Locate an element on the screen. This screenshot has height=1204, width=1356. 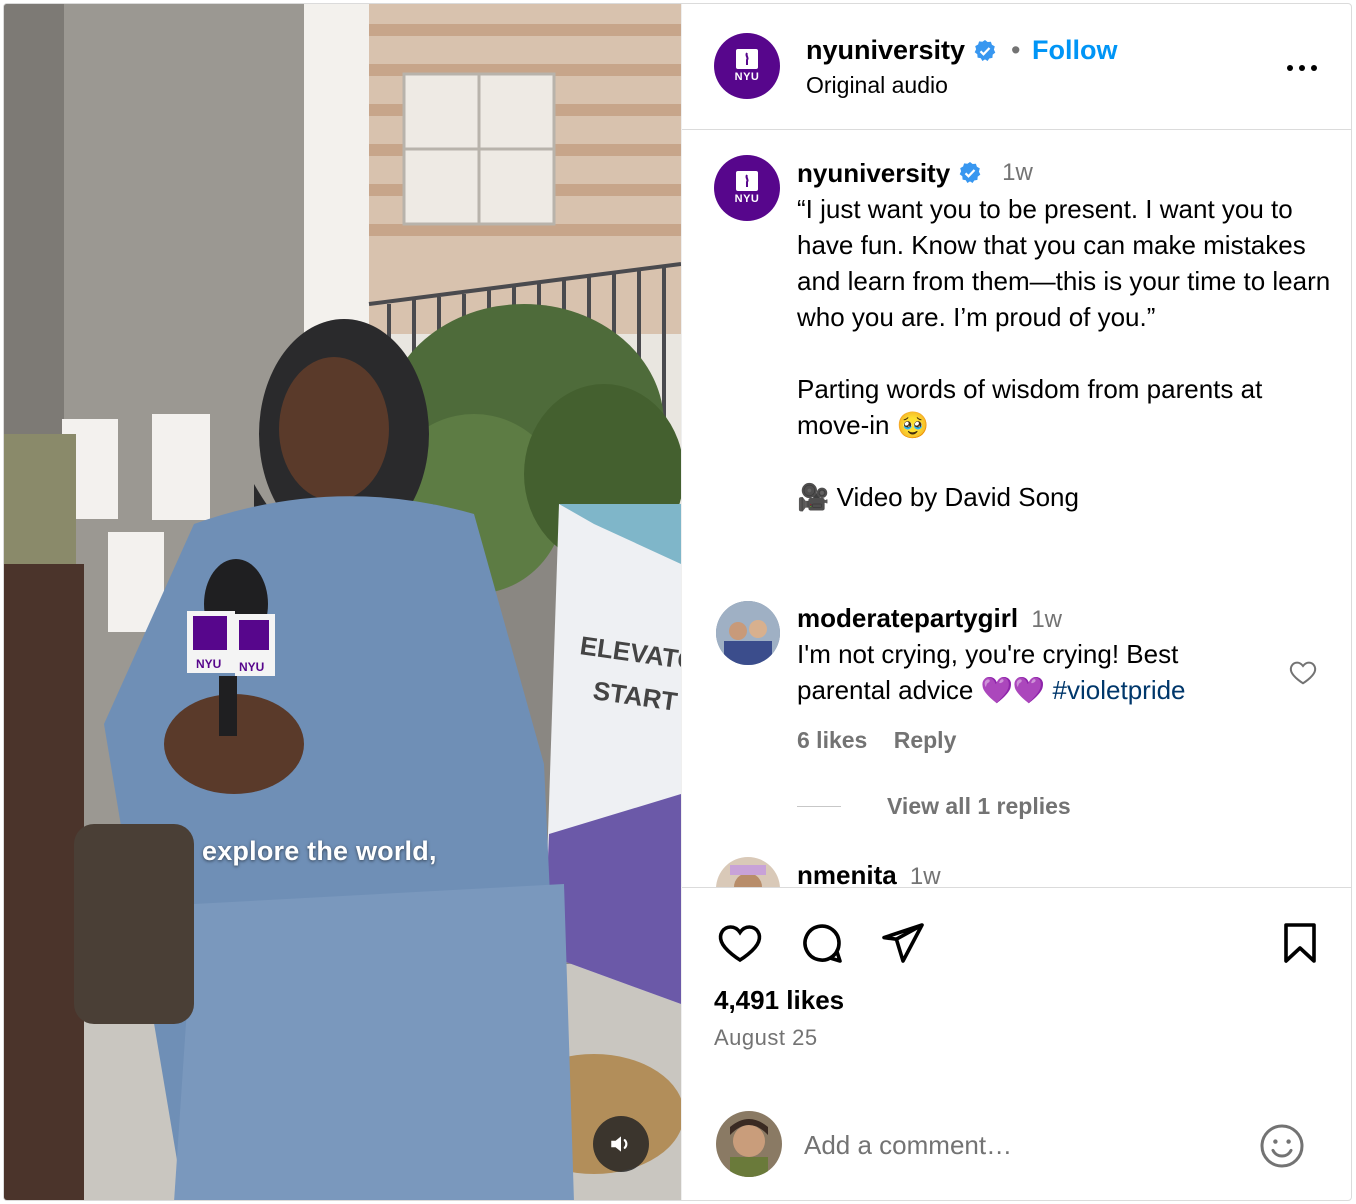
view-replies-button: View all 1 replies is located at coordinates (934, 806).